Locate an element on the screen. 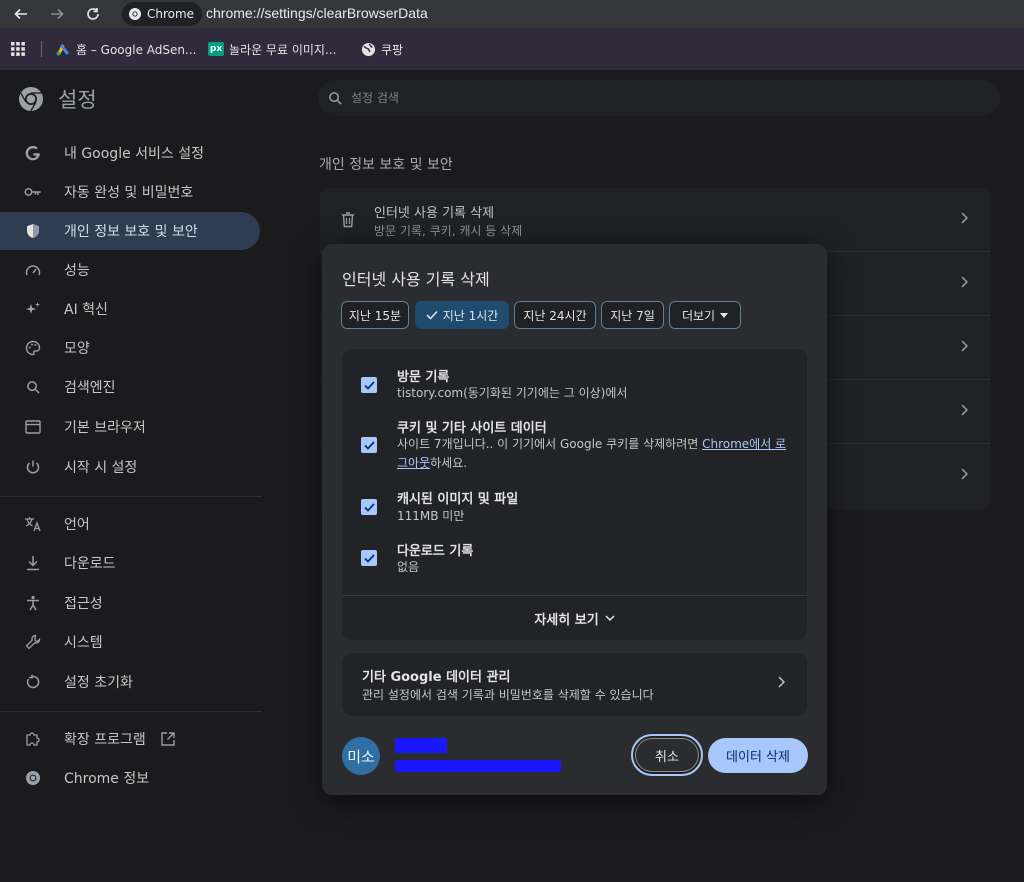  sidebar-item-privacy: 개인 정보 보호 및 보안 is located at coordinates (130, 231).